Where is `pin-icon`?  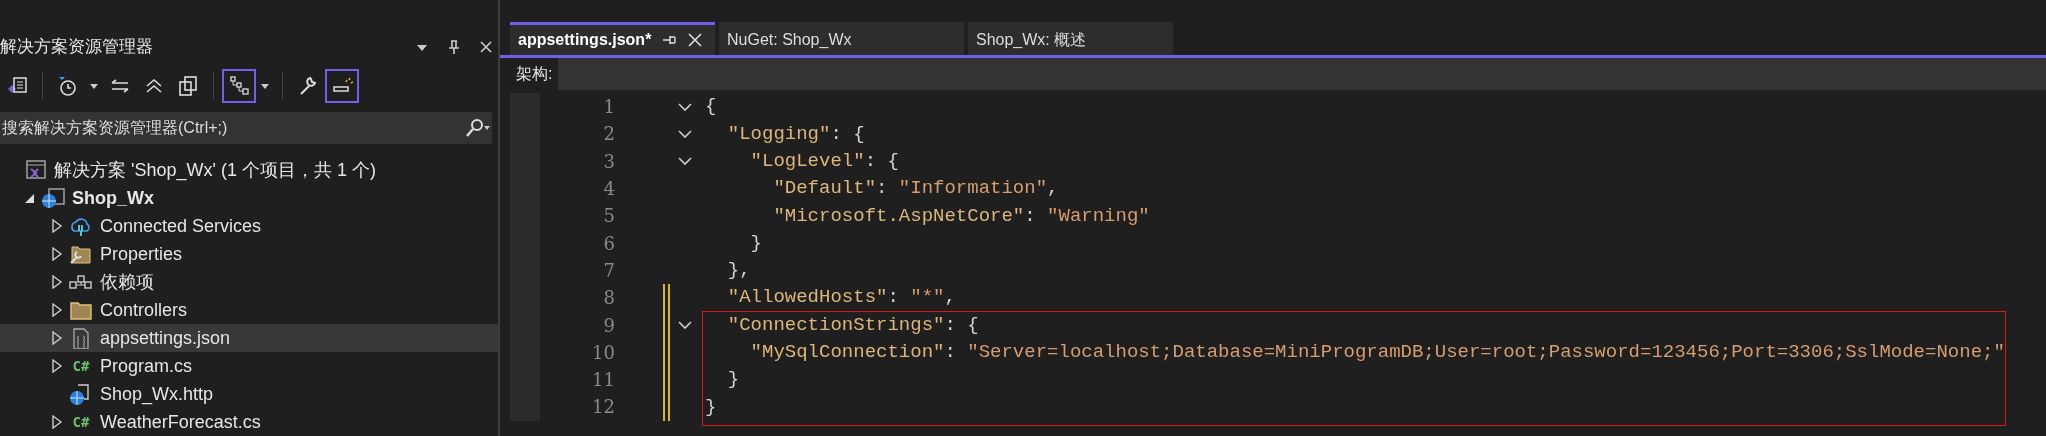 pin-icon is located at coordinates (454, 47).